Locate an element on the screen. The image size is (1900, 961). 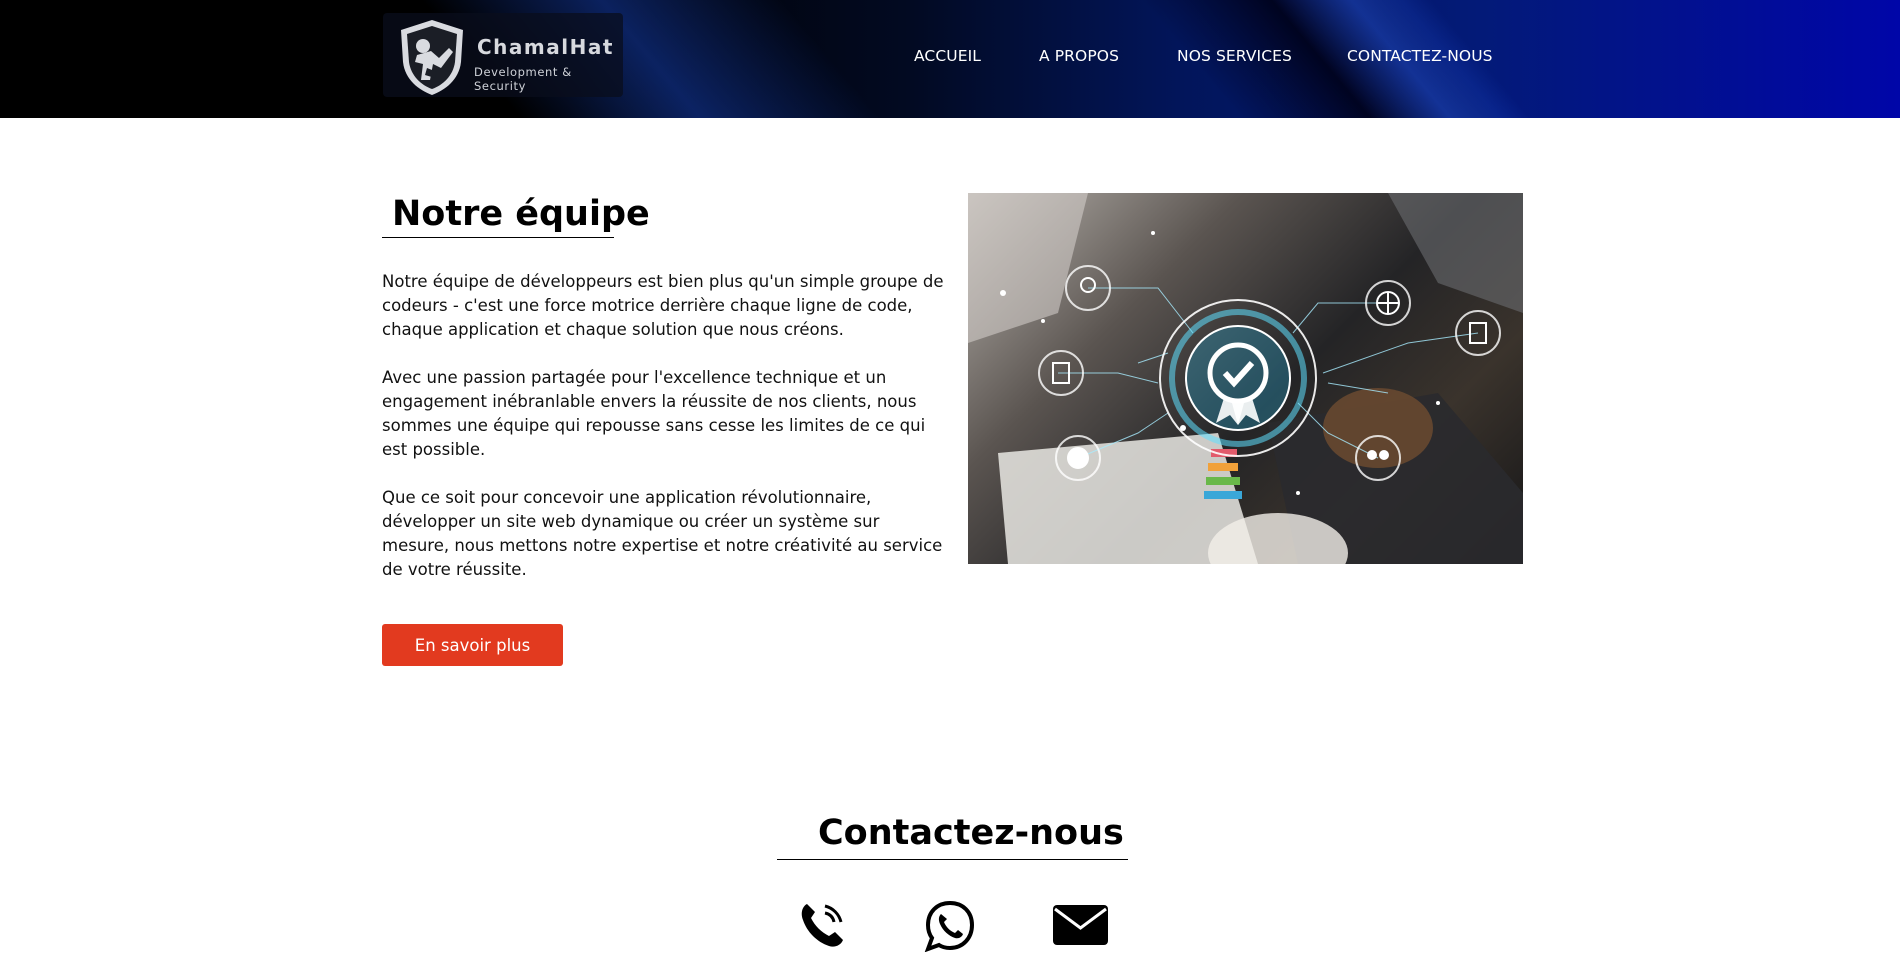
brand-logo: ChamalHat Development & Security is located at coordinates (503, 55).